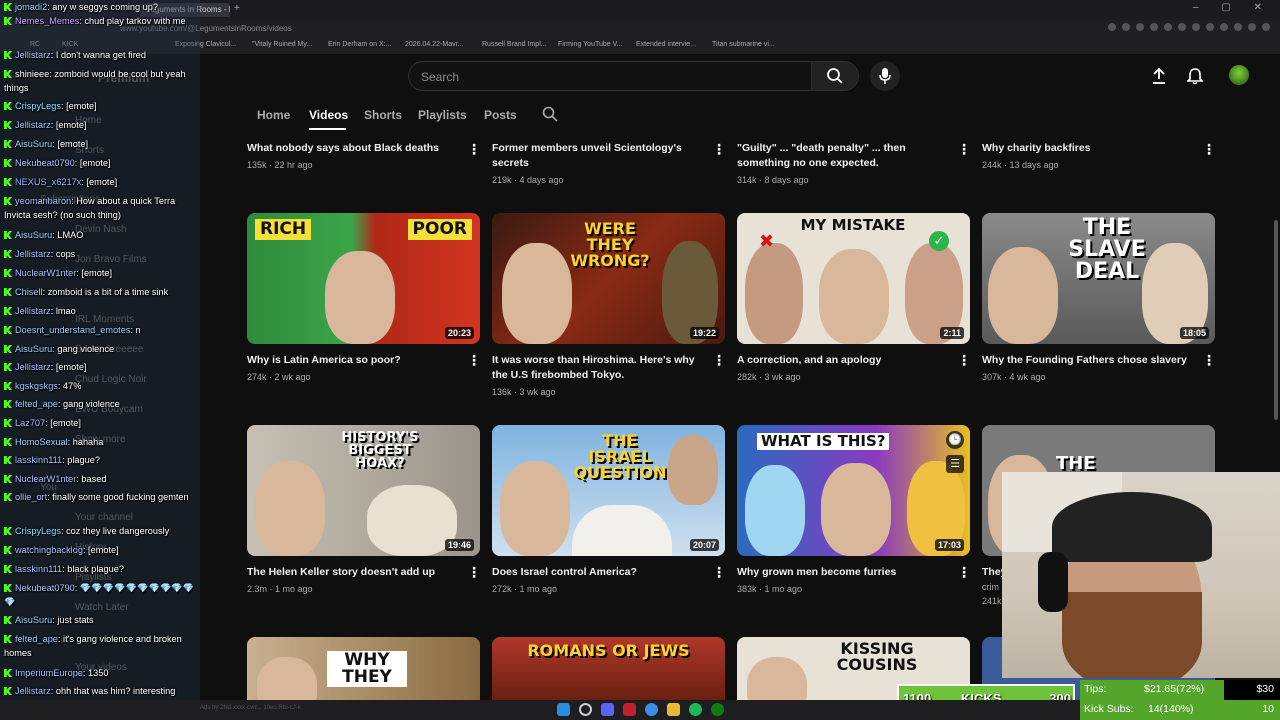  Describe the element at coordinates (608, 668) in the screenshot. I see `video-card: ROMANS OR JEWS` at that location.